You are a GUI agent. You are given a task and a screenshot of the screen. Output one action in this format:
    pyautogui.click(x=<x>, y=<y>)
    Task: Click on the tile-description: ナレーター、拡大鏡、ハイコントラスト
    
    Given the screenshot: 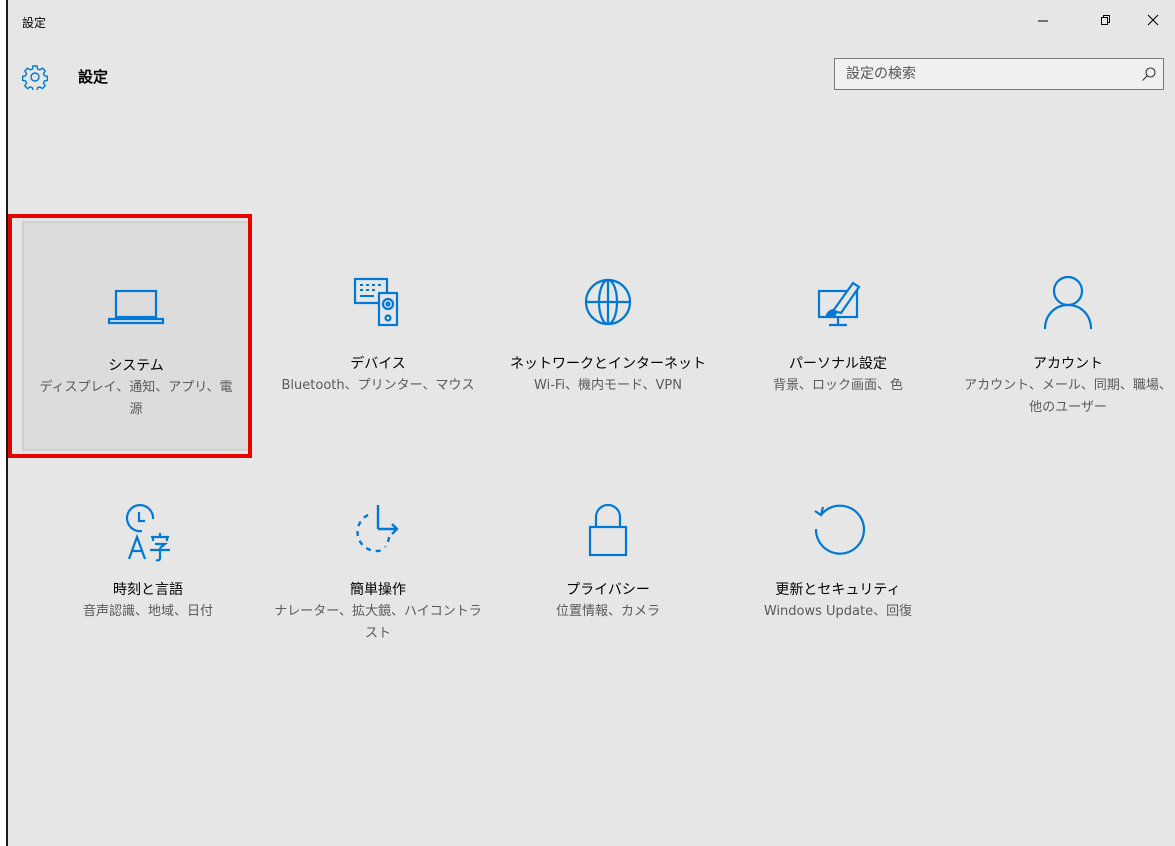 What is the action you would take?
    pyautogui.click(x=378, y=622)
    